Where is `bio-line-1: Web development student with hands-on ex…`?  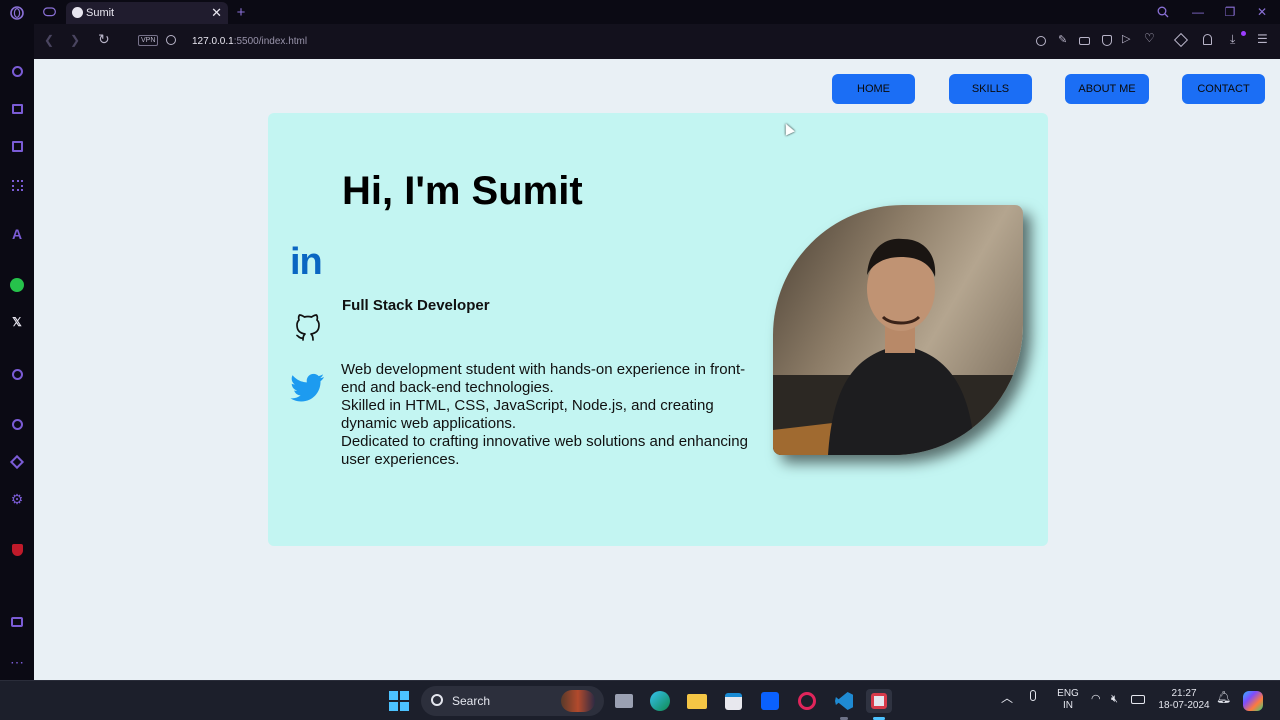 bio-line-1: Web development student with hands-on ex… is located at coordinates (543, 378).